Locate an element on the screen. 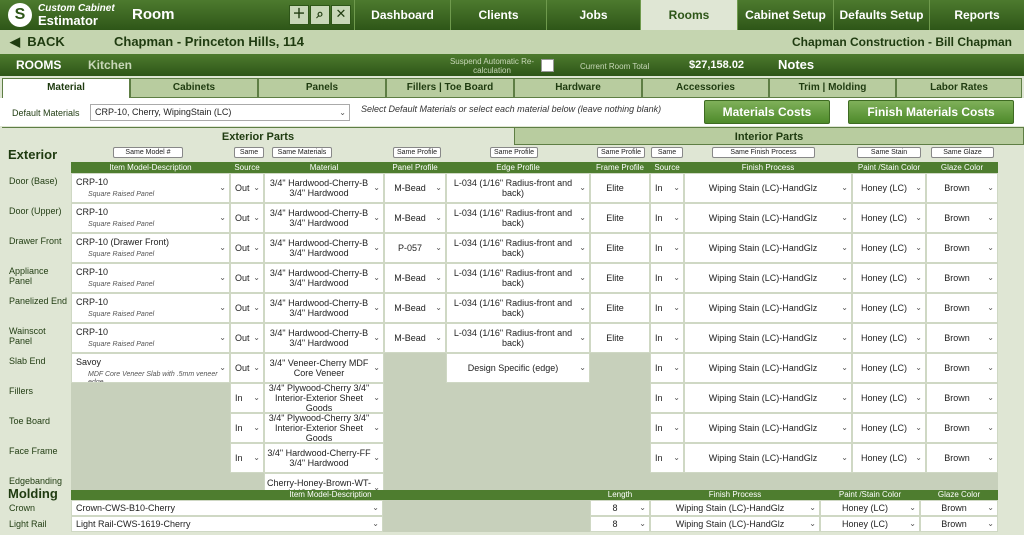 The image size is (1024, 535). model-select: Square Raised Panel CRP-10 ⌄ is located at coordinates (150, 308).